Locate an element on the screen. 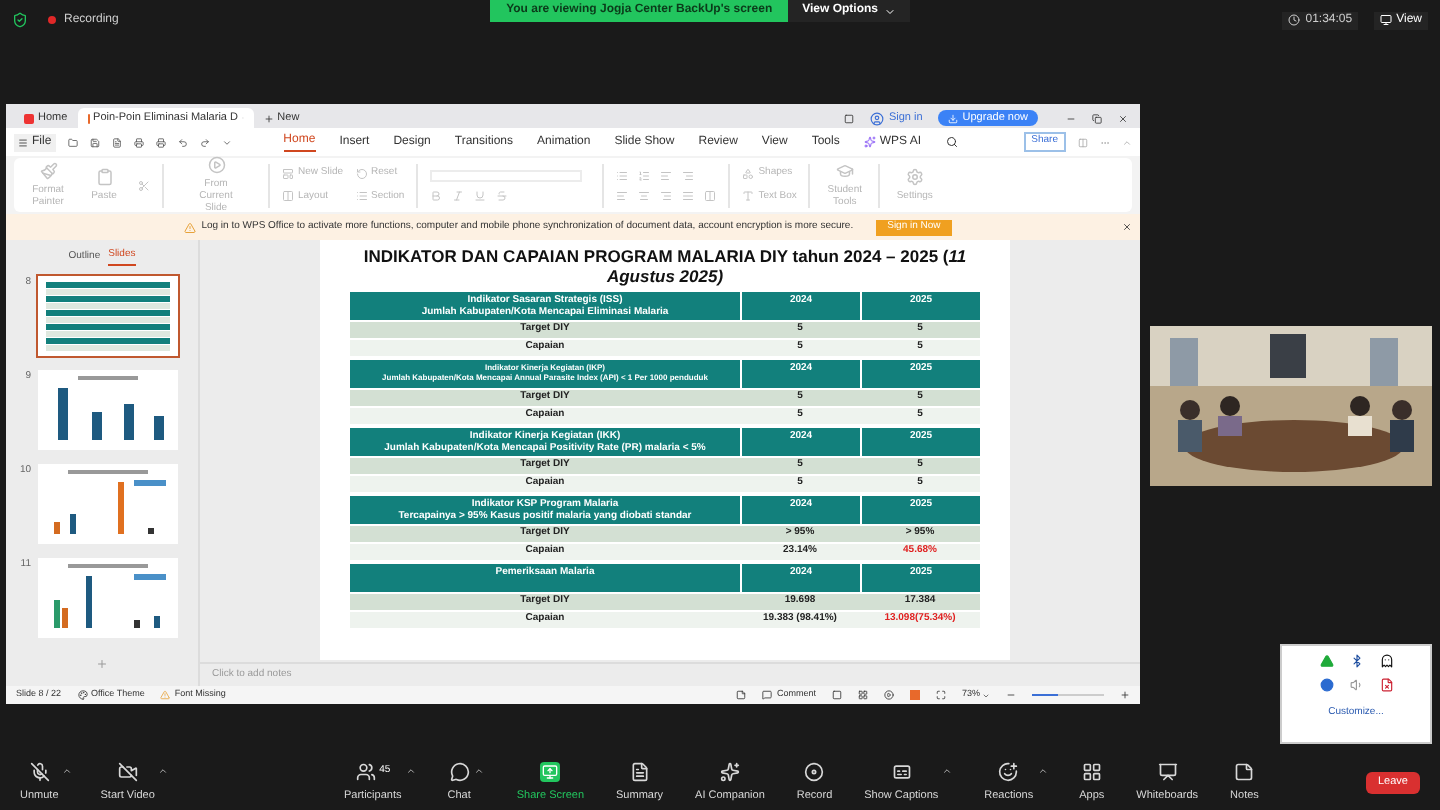 This screenshot has height=810, width=1440. zoom-out-icon is located at coordinates (1011, 695).